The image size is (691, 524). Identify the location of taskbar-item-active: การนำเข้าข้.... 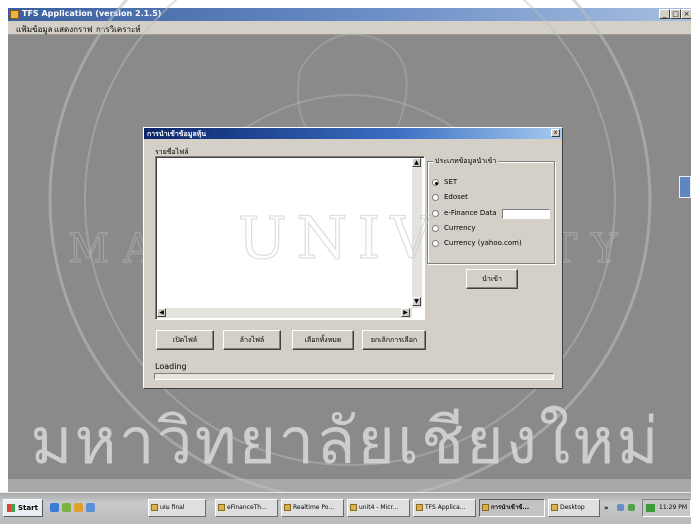
(512, 508).